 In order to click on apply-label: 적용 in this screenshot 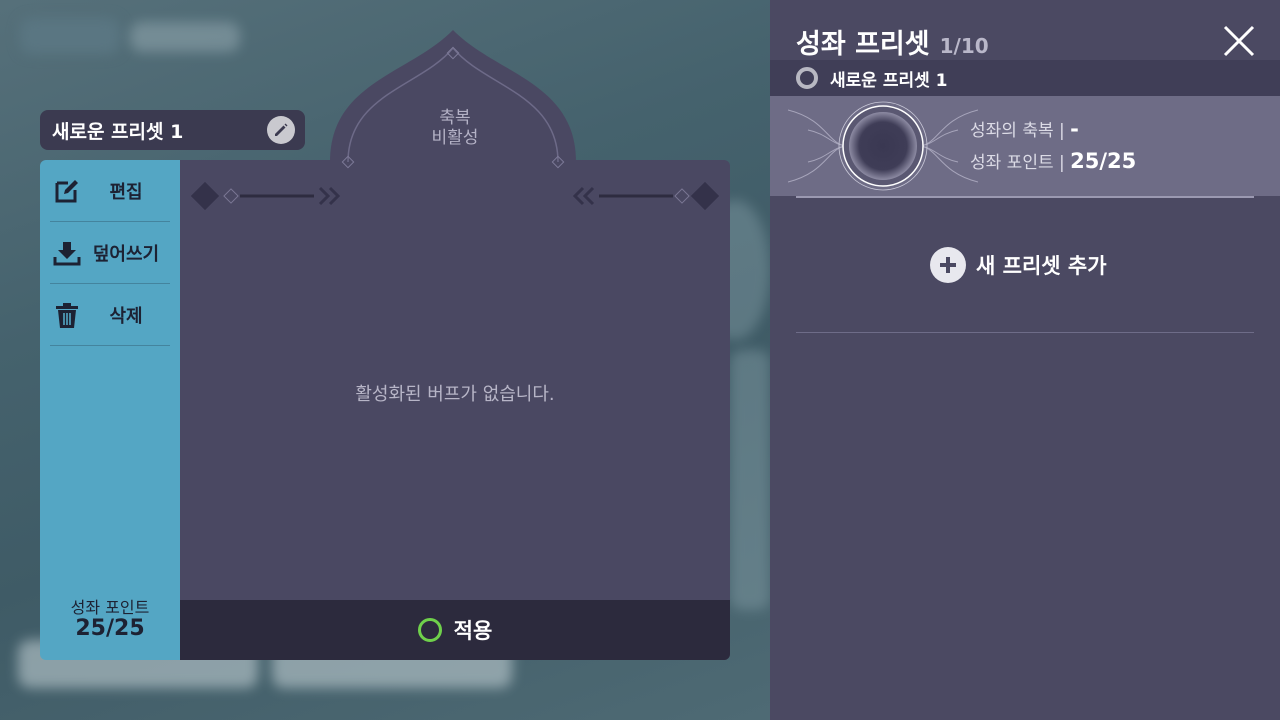, I will do `click(473, 631)`.